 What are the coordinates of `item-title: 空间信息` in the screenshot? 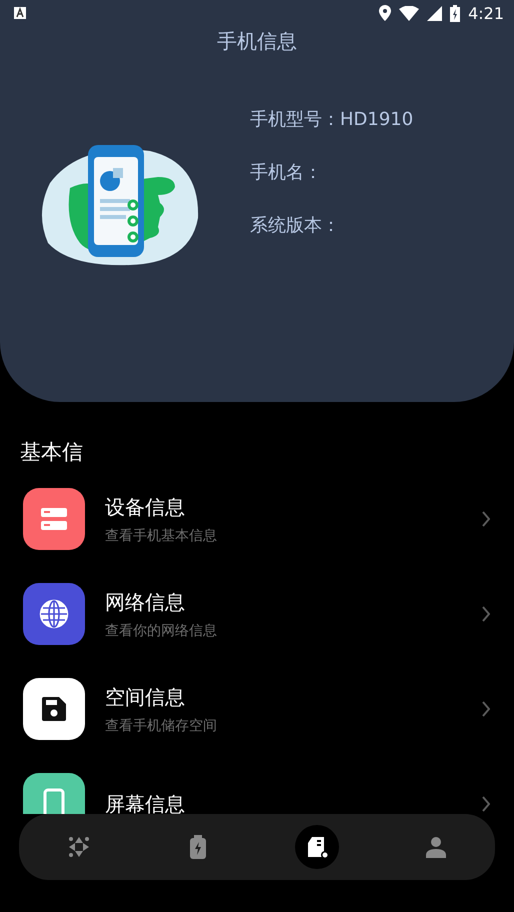 It's located at (293, 697).